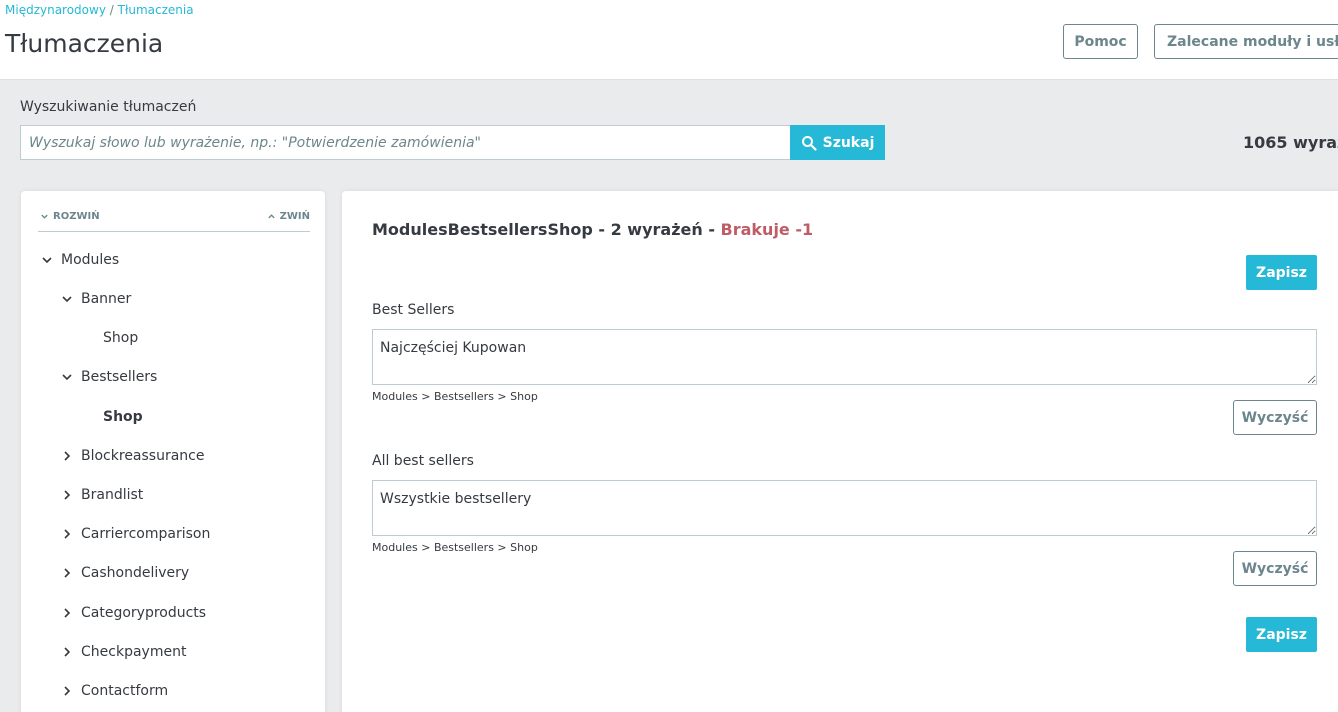 This screenshot has height=712, width=1338. I want to click on search-button-label: Szukaj, so click(848, 142).